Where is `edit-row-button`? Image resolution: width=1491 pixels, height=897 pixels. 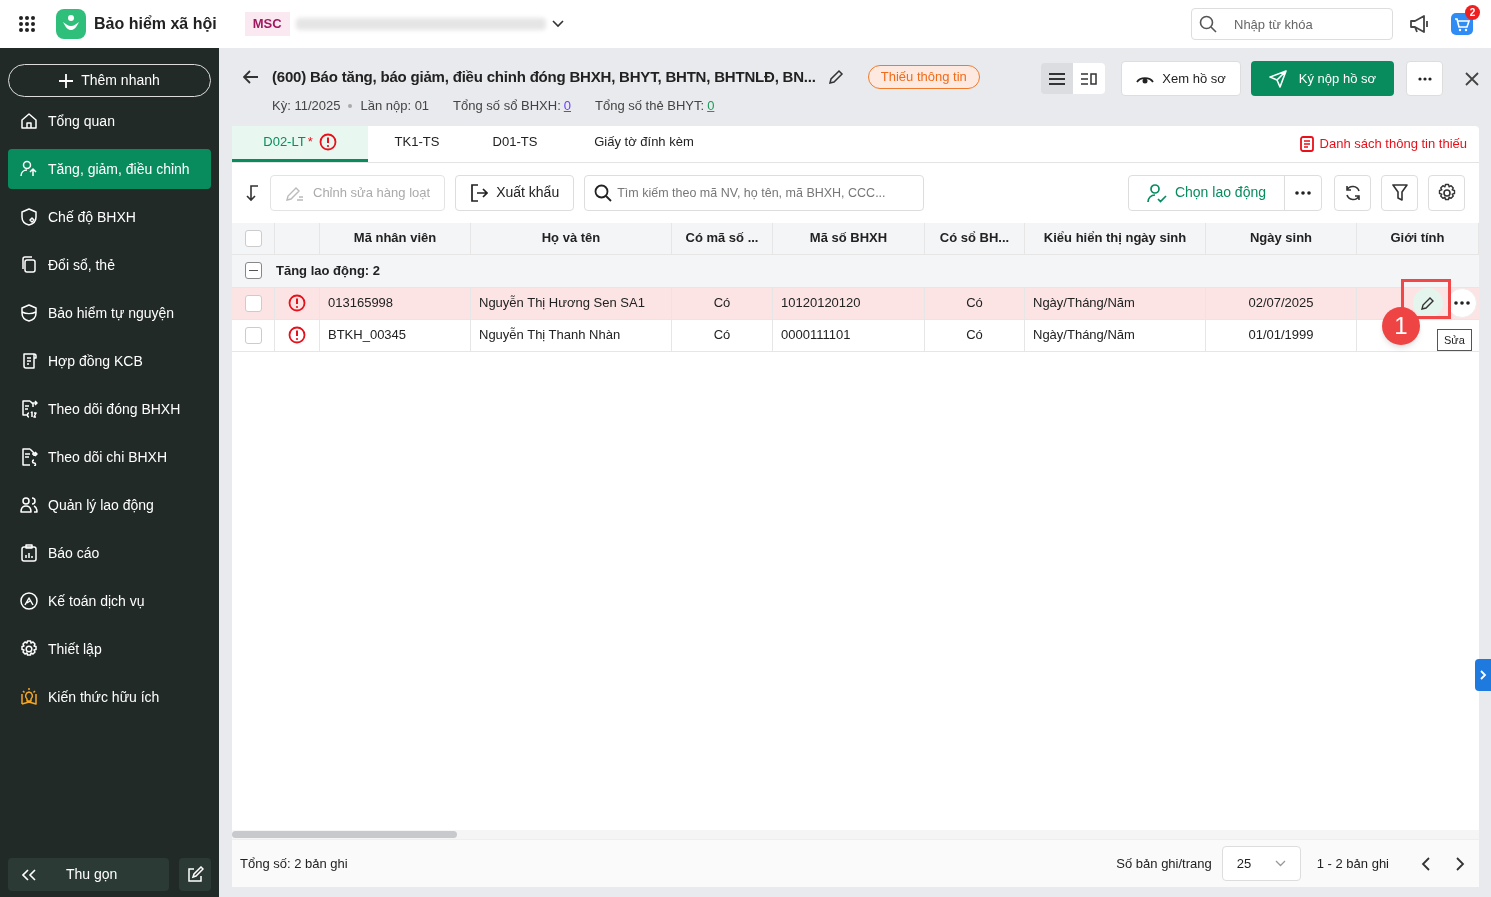
edit-row-button is located at coordinates (1428, 303).